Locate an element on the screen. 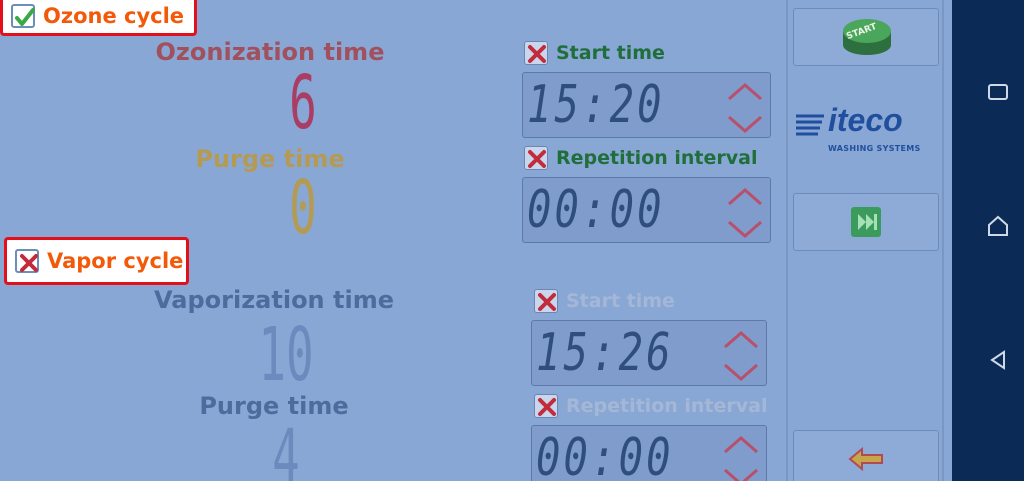  vaporization-time-label: Vaporization time is located at coordinates (274, 300).